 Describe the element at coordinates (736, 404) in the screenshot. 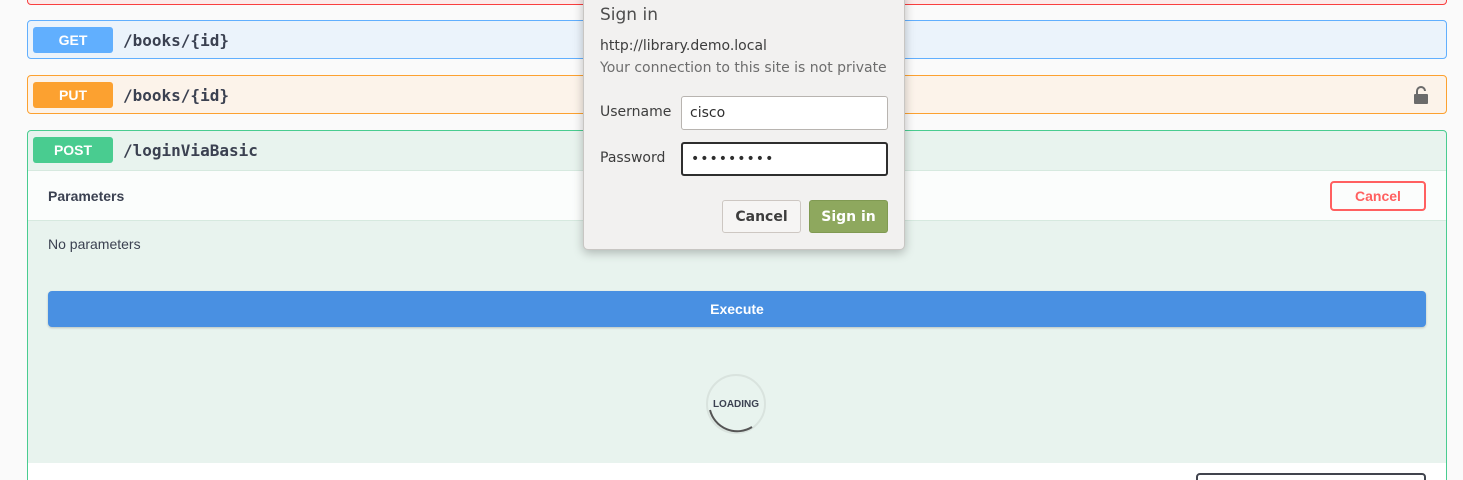

I see `loading-spinner: LOADING` at that location.